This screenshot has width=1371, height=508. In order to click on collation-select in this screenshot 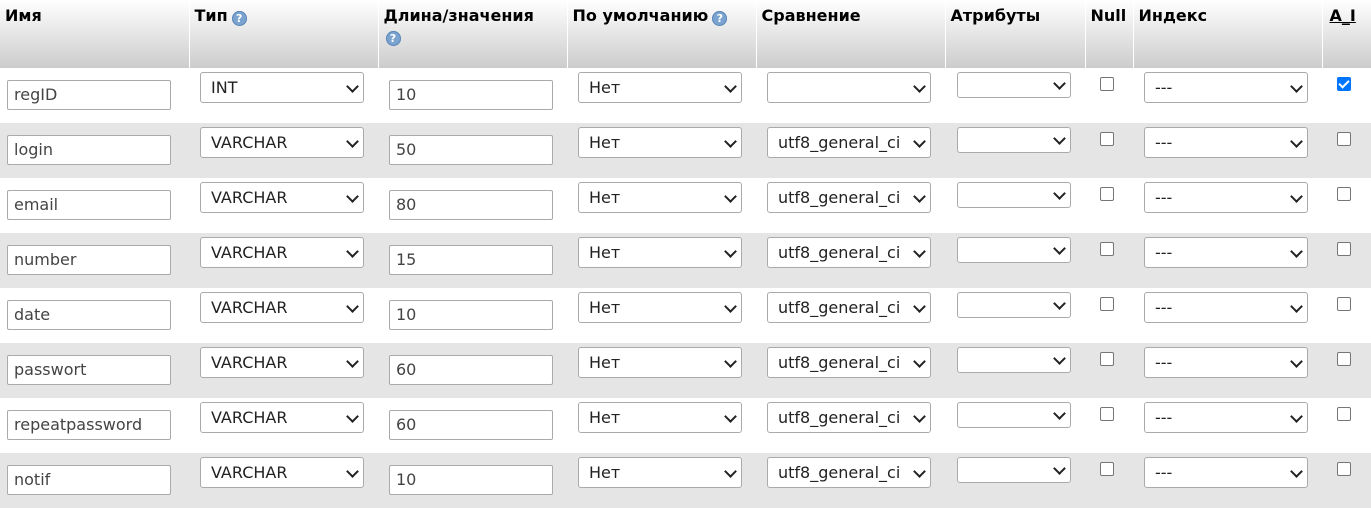, I will do `click(849, 87)`.